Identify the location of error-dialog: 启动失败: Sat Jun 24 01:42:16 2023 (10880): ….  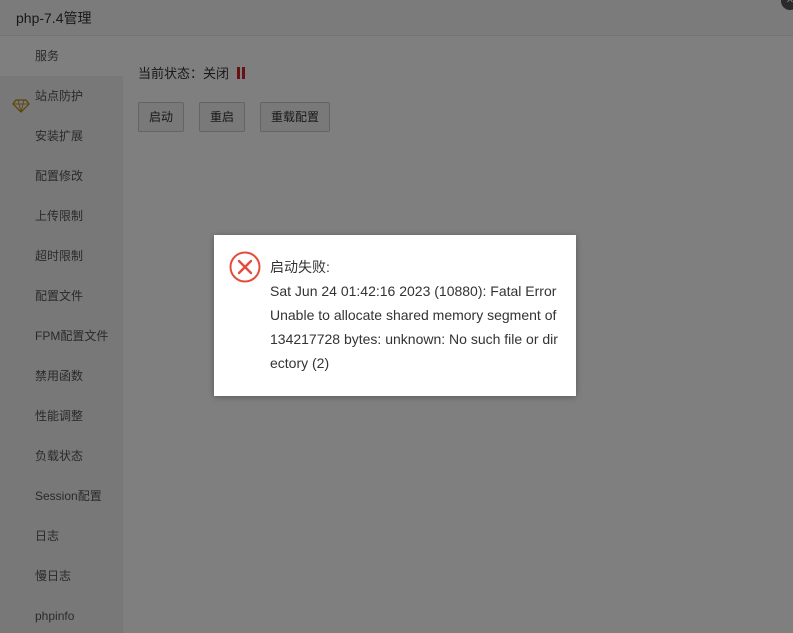
(395, 315).